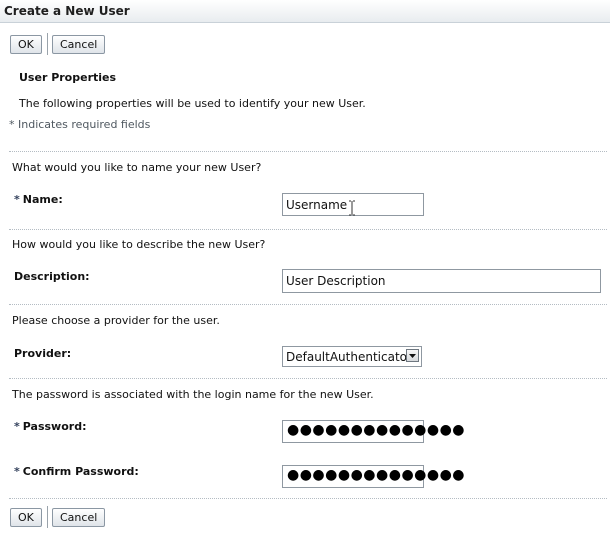 This screenshot has height=534, width=610. I want to click on ok-button-bottom: OK, so click(26, 517).